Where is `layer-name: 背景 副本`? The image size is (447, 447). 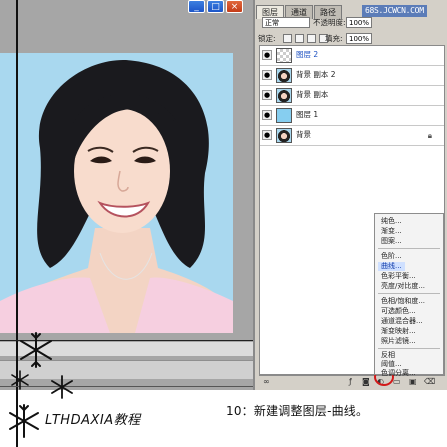
layer-name: 背景 副本 is located at coordinates (312, 94).